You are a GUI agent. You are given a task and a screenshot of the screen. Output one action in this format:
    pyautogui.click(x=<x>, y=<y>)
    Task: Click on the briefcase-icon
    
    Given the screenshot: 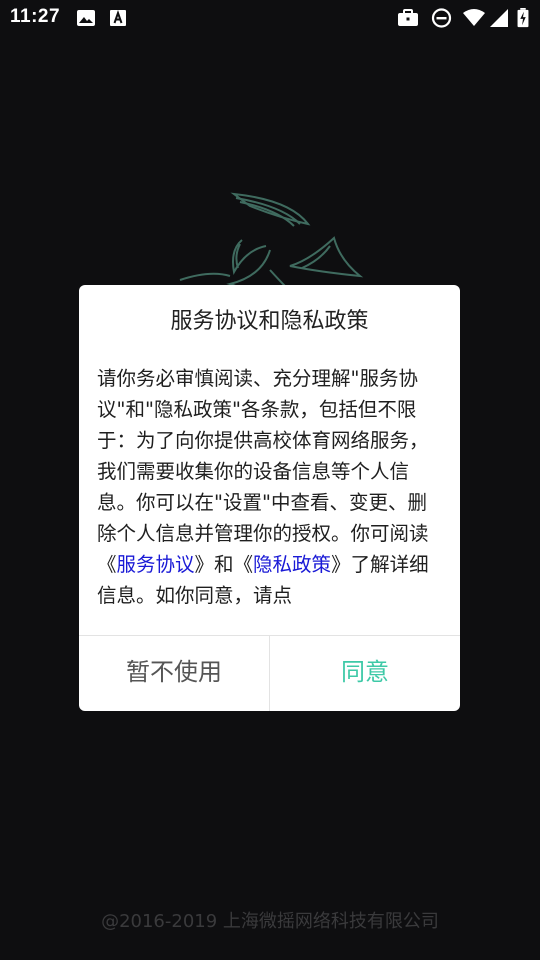 What is the action you would take?
    pyautogui.click(x=408, y=17)
    